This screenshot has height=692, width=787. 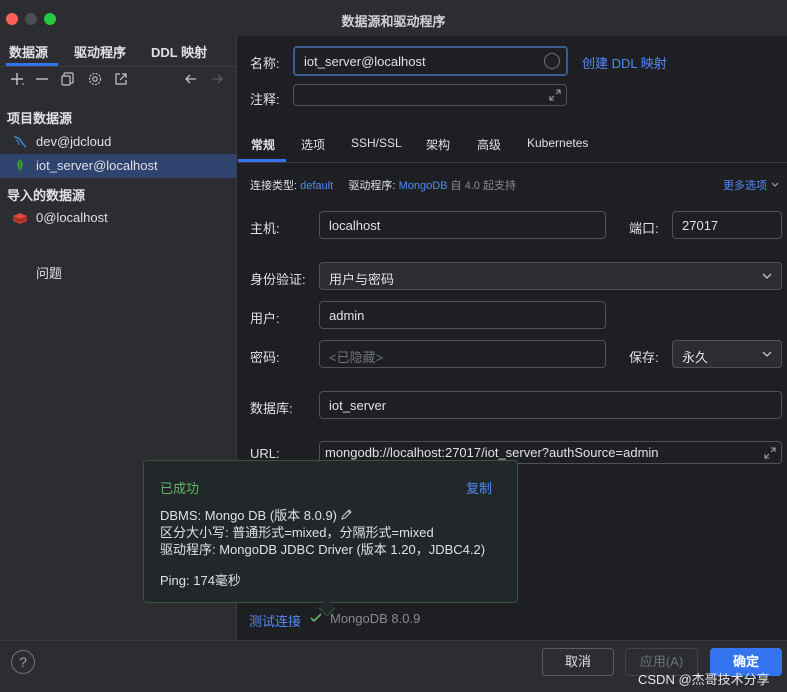 What do you see at coordinates (23, 662) in the screenshot?
I see `help-button: ?` at bounding box center [23, 662].